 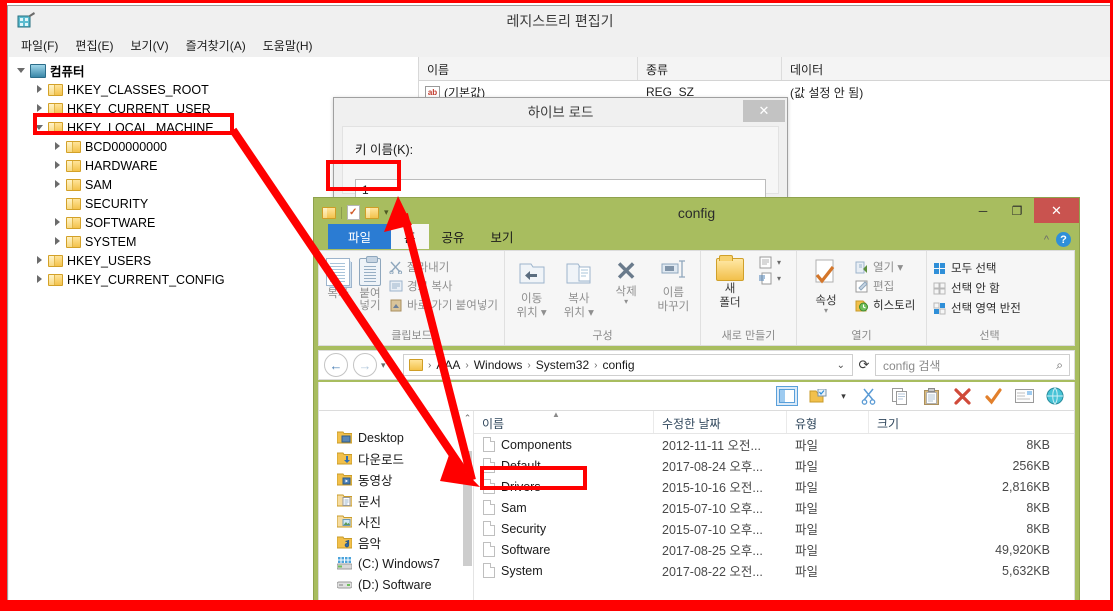 What do you see at coordinates (396, 598) in the screenshot?
I see `nav-item-drive-e: (E:) MultiBoot` at bounding box center [396, 598].